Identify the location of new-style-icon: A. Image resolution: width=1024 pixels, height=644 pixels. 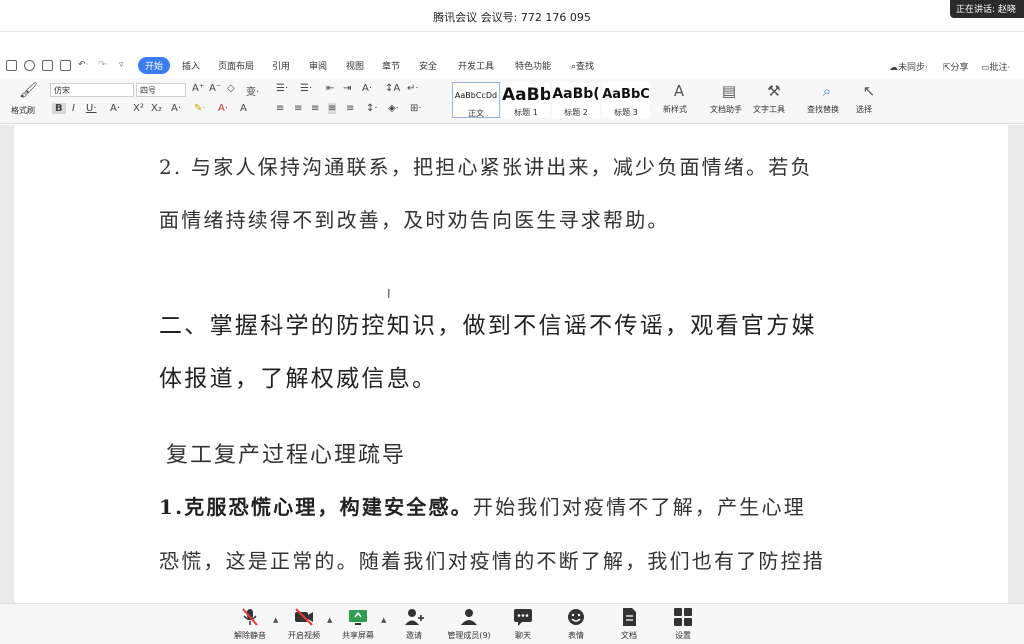
(679, 91).